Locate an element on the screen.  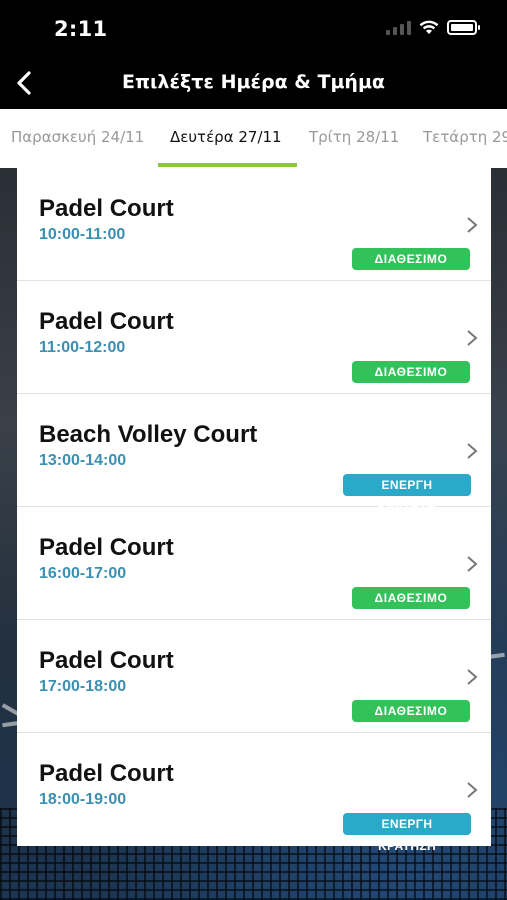
page-title: Επιλέξτε Ημέρα & Τμήμα is located at coordinates (253, 82).